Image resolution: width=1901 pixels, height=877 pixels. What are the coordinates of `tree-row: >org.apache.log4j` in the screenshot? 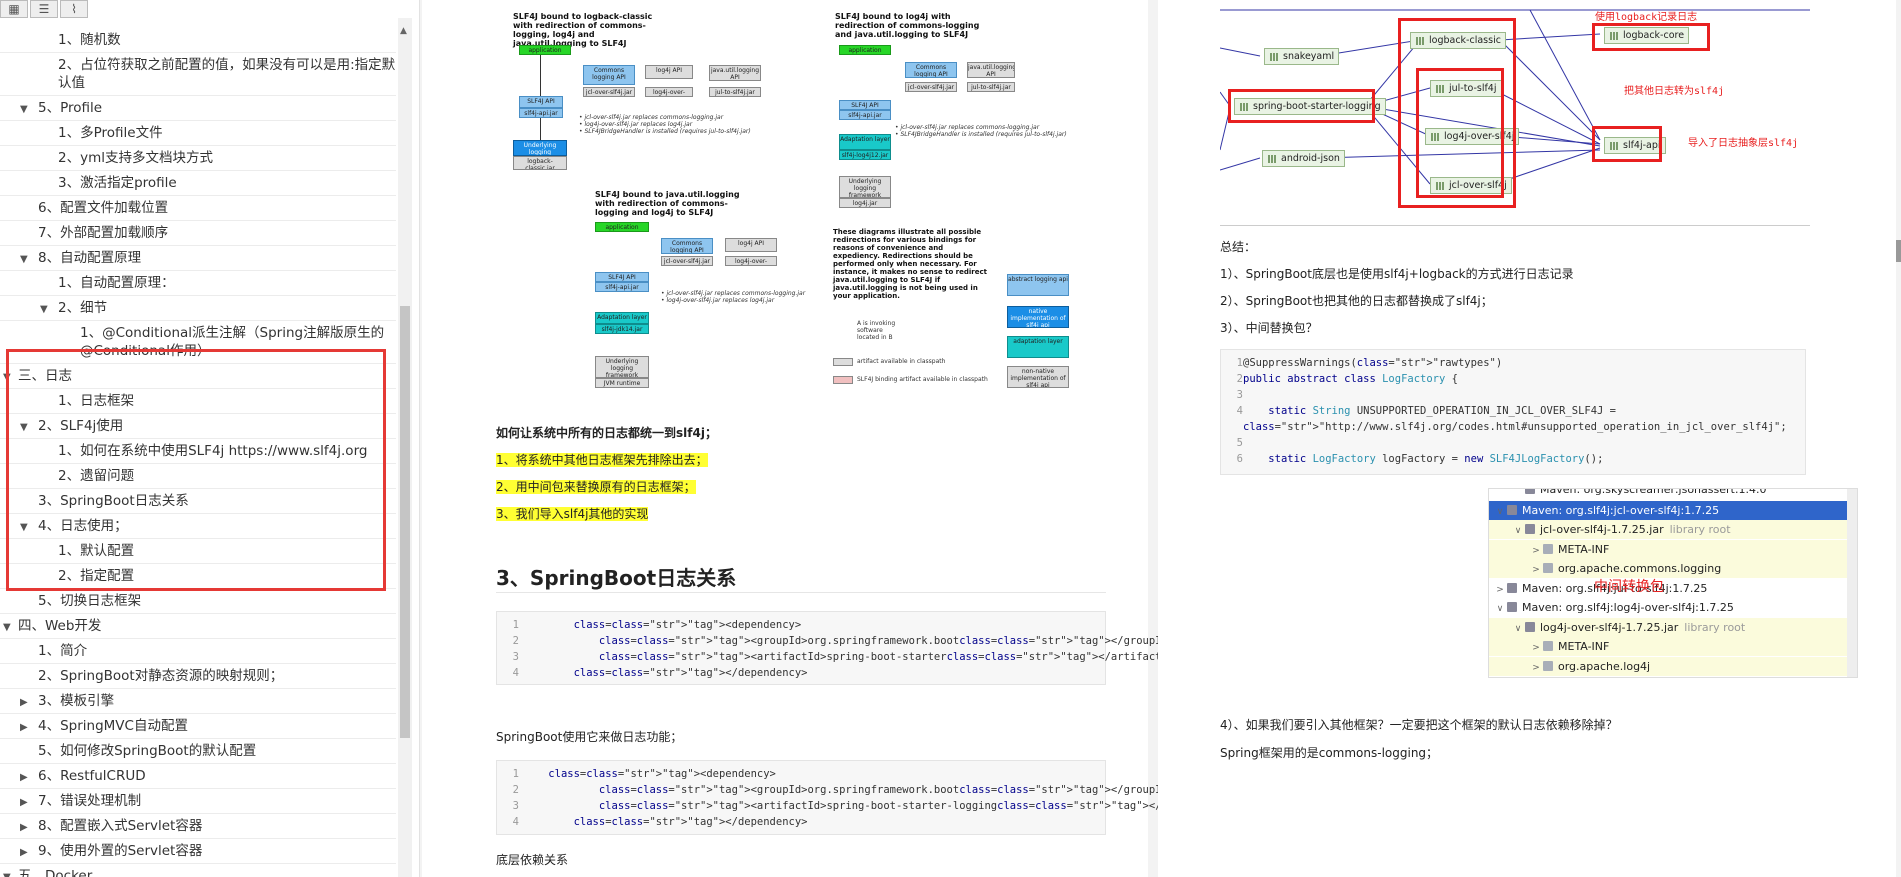 It's located at (1668, 666).